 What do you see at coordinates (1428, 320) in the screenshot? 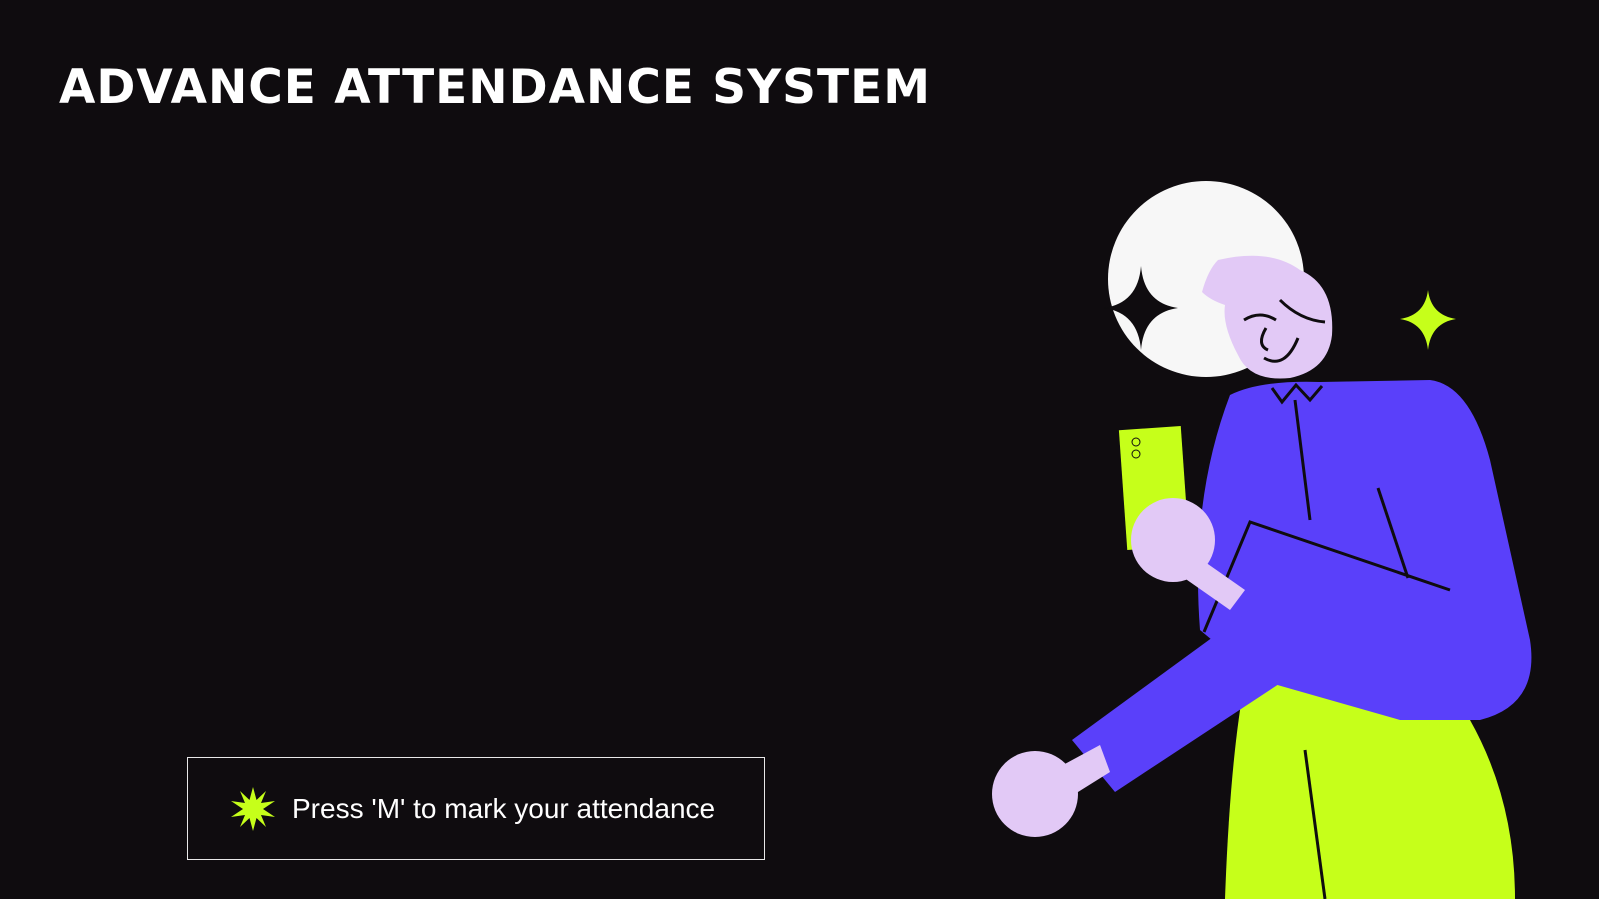
I see `lime-sparkle-icon` at bounding box center [1428, 320].